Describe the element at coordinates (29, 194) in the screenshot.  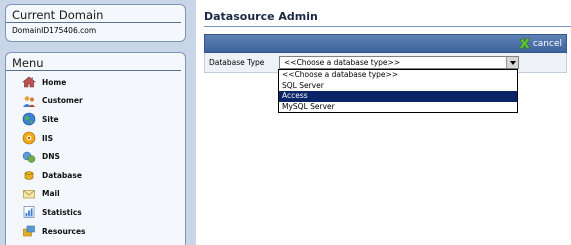
I see `mail-icon` at that location.